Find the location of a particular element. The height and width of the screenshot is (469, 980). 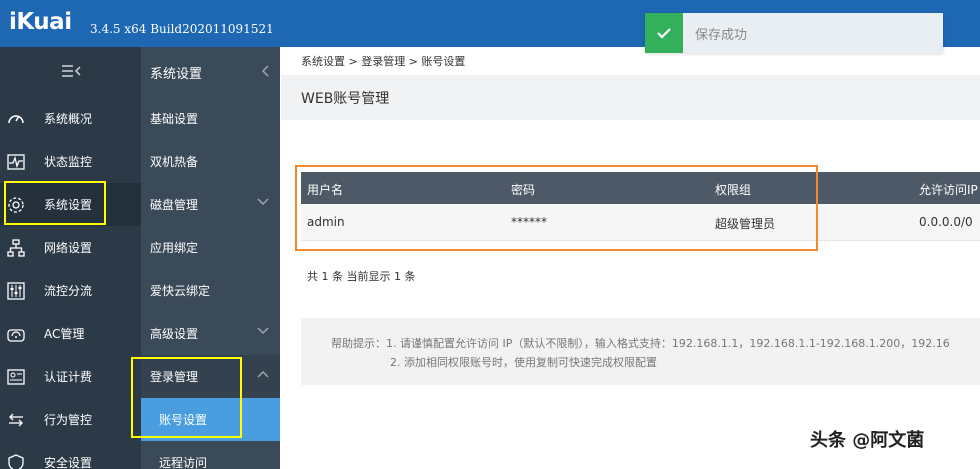

sidebar-item-overview: 系统概况 is located at coordinates (70, 118).